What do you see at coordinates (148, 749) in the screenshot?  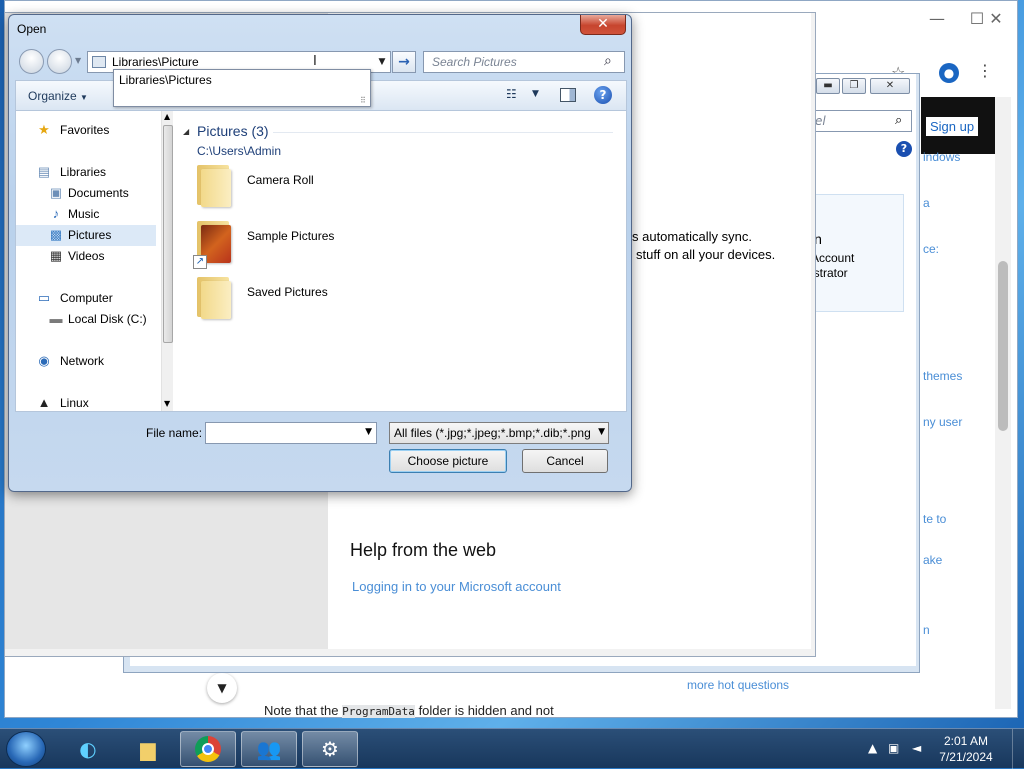 I see `file-explorer-icon: ▆` at bounding box center [148, 749].